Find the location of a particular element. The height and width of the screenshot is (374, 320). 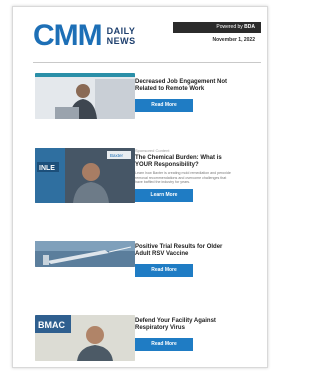

vaccine-syringe-image is located at coordinates (85, 254).